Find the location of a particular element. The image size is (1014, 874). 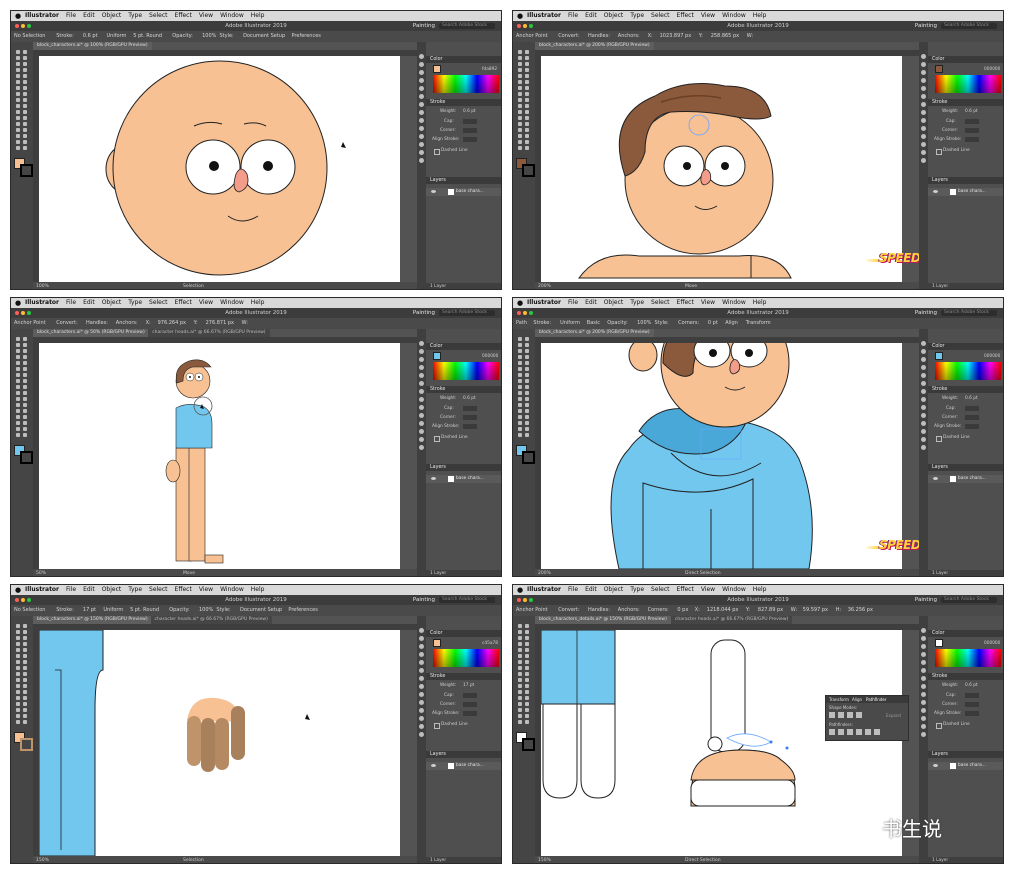

control-item: Anchor Point is located at coordinates (532, 36).